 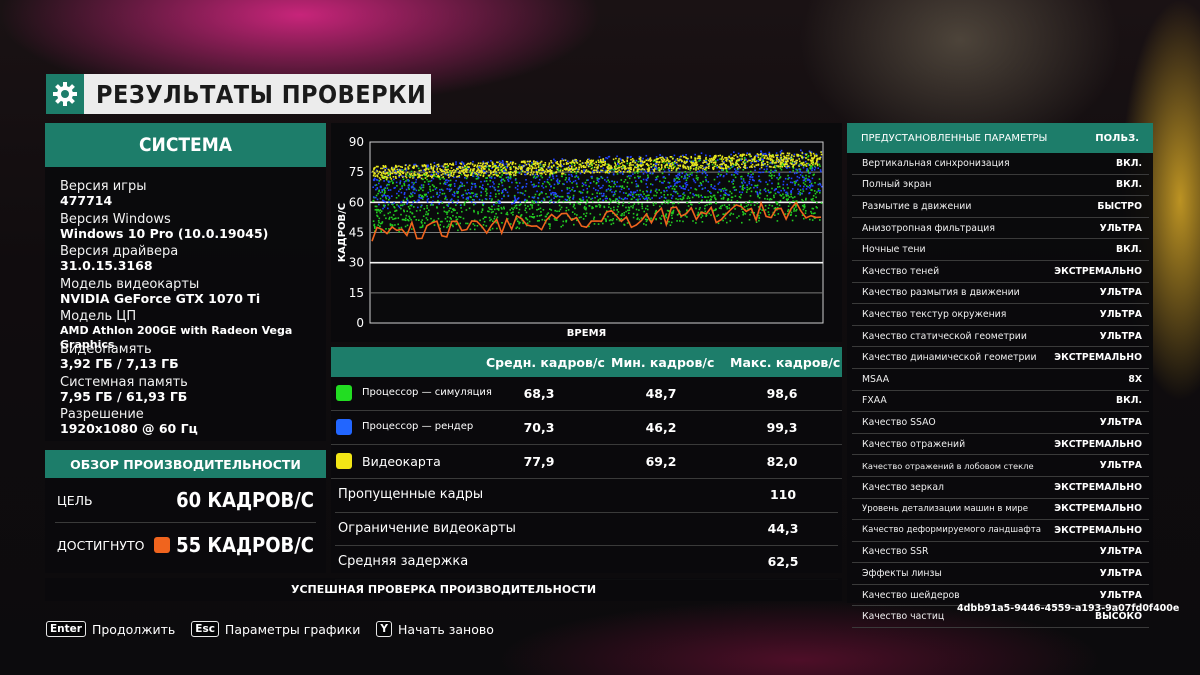 I want to click on page-title: РЕЗУЛЬТАТЫ ПРОВЕРКИ, so click(x=257, y=94).